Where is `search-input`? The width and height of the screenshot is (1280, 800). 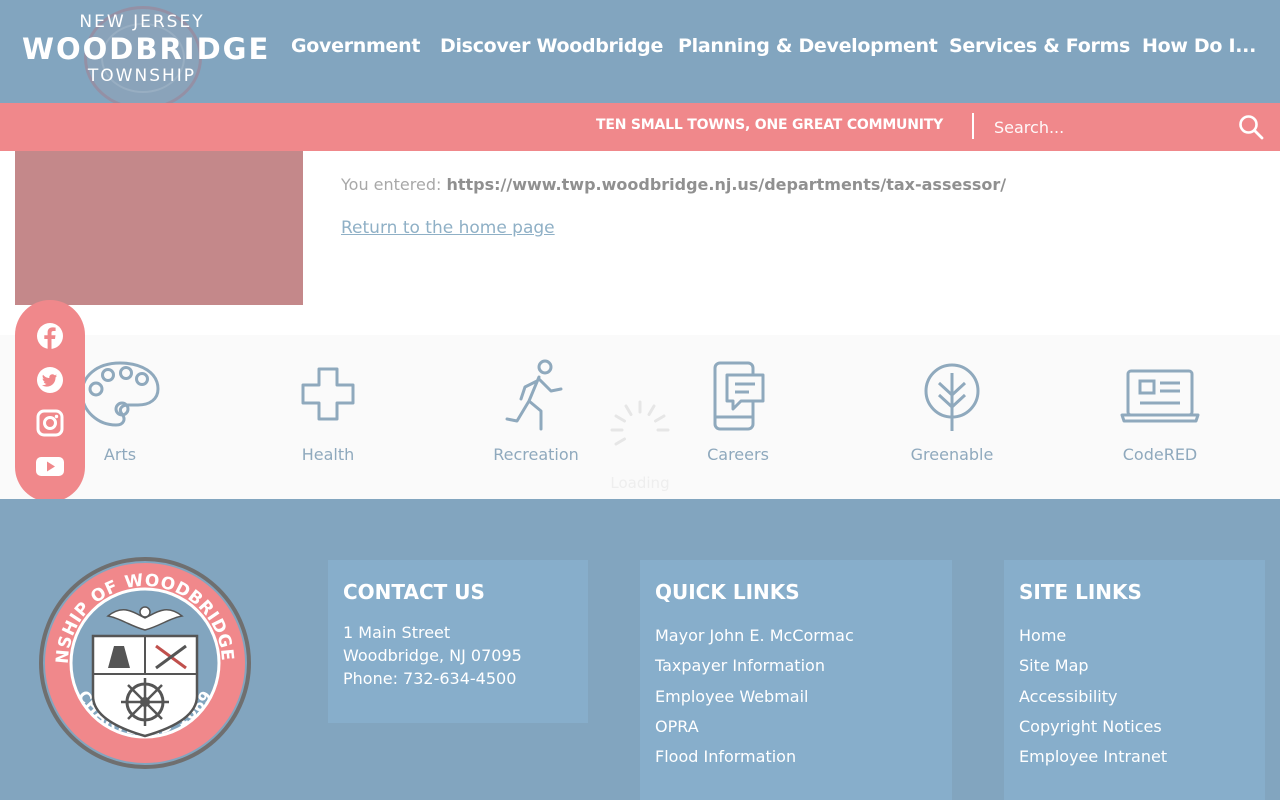
search-input is located at coordinates (1106, 127).